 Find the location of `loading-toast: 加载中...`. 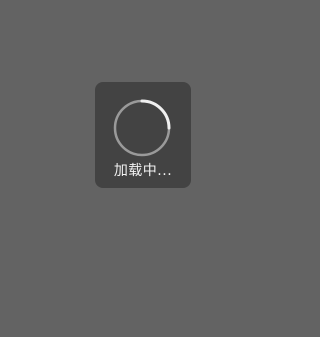

loading-toast: 加载中... is located at coordinates (143, 135).